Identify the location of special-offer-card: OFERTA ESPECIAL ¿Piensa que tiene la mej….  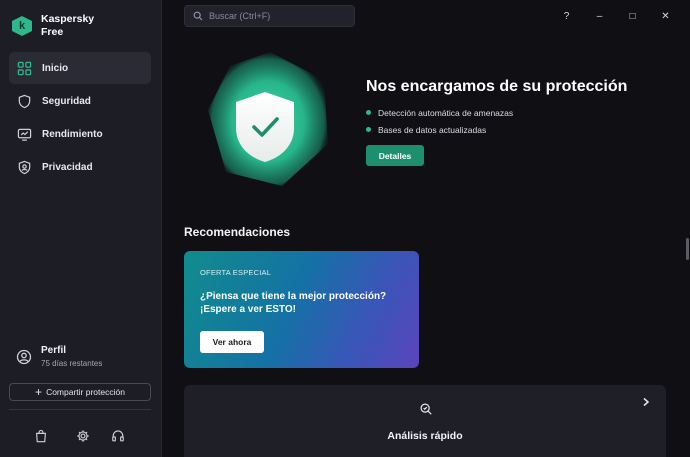
(301, 309).